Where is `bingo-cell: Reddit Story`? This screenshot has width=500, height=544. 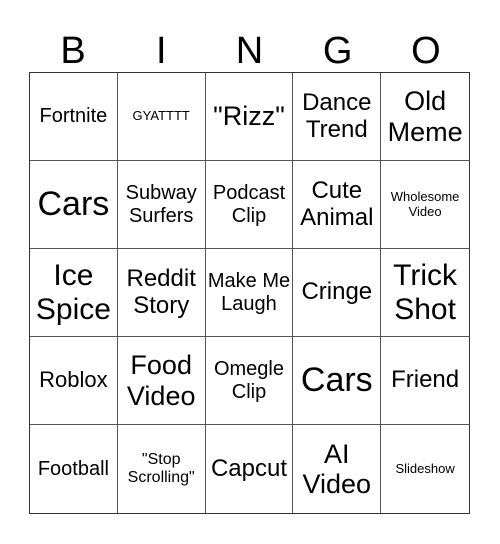
bingo-cell: Reddit Story is located at coordinates (161, 293).